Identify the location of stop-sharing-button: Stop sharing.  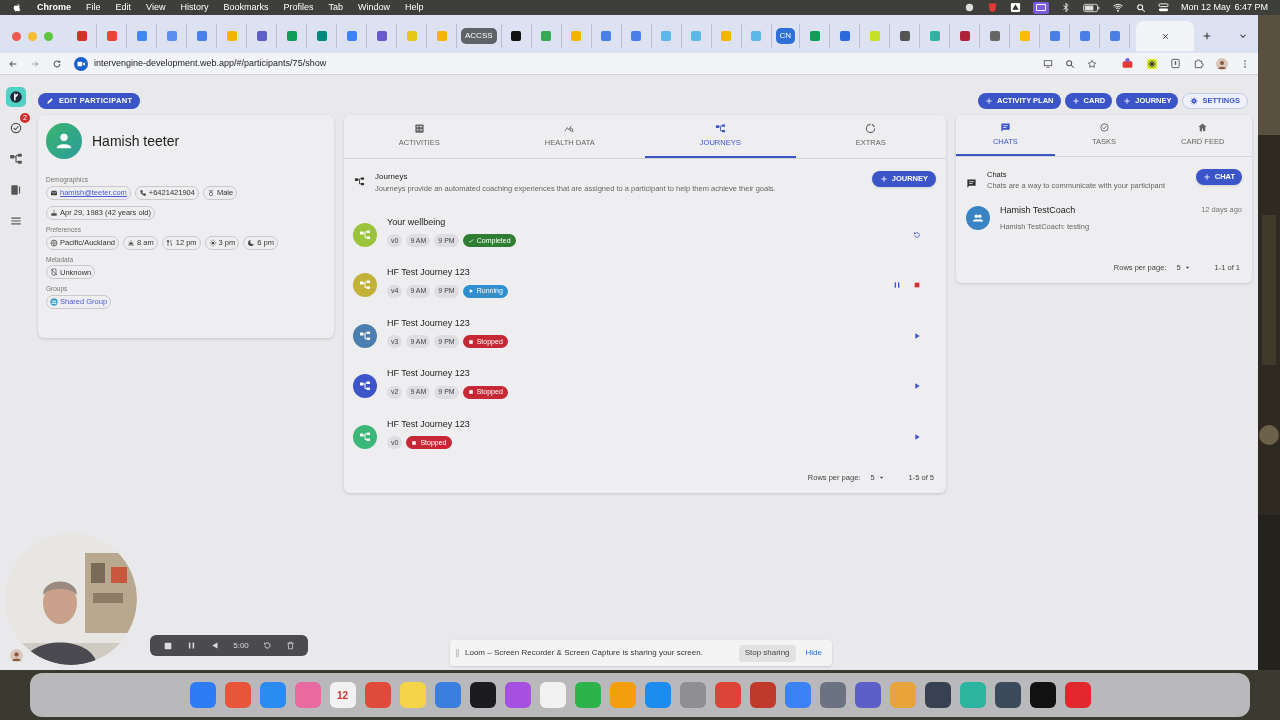
(767, 653).